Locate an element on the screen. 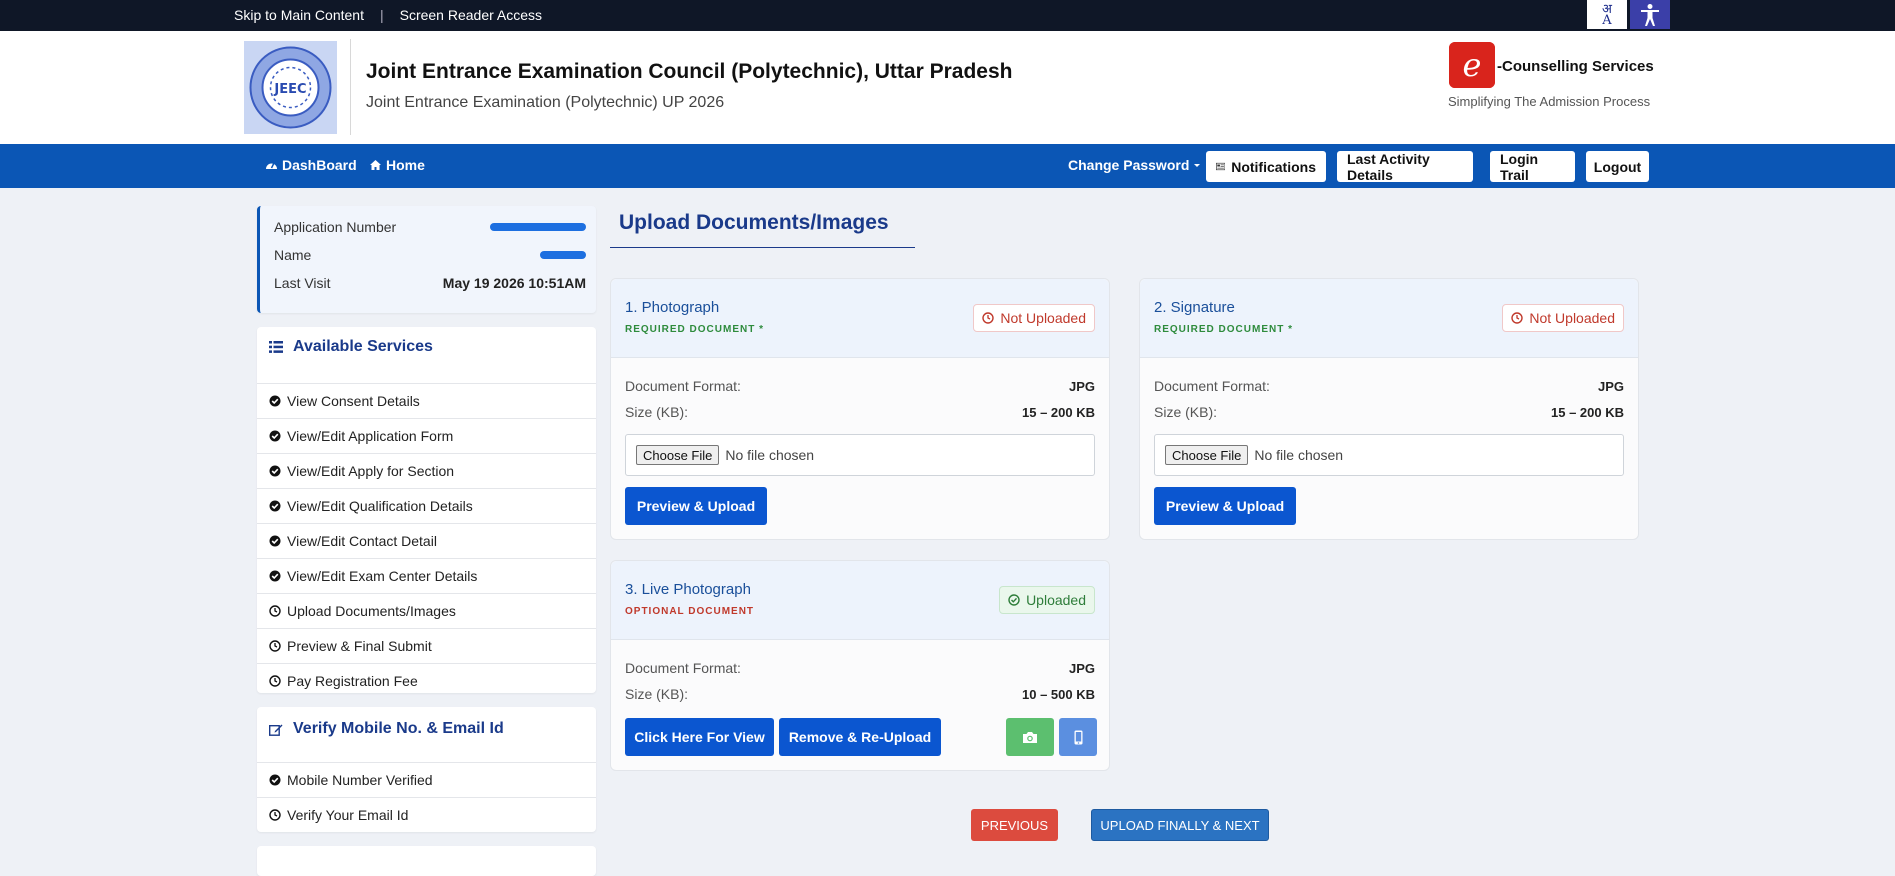  page-title: Upload Documents/Images is located at coordinates (754, 222).